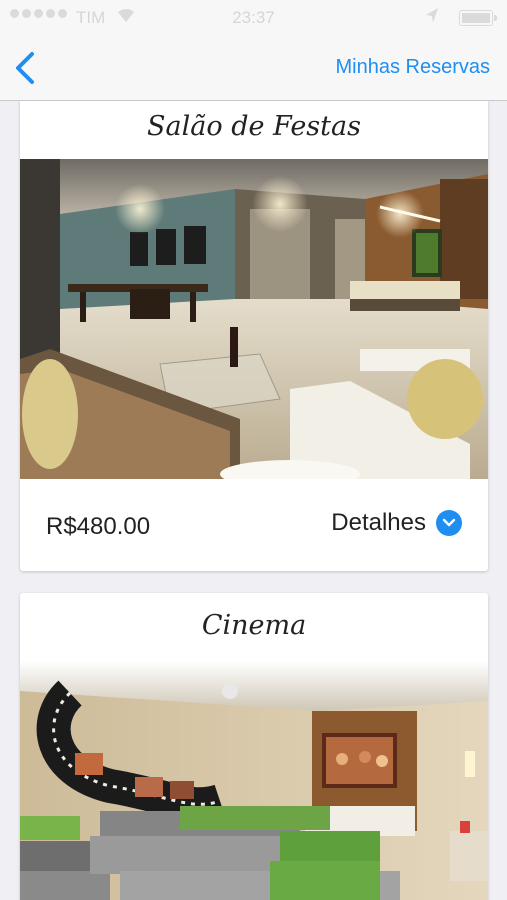  What do you see at coordinates (254, 625) in the screenshot?
I see `venue-title: Cinema` at bounding box center [254, 625].